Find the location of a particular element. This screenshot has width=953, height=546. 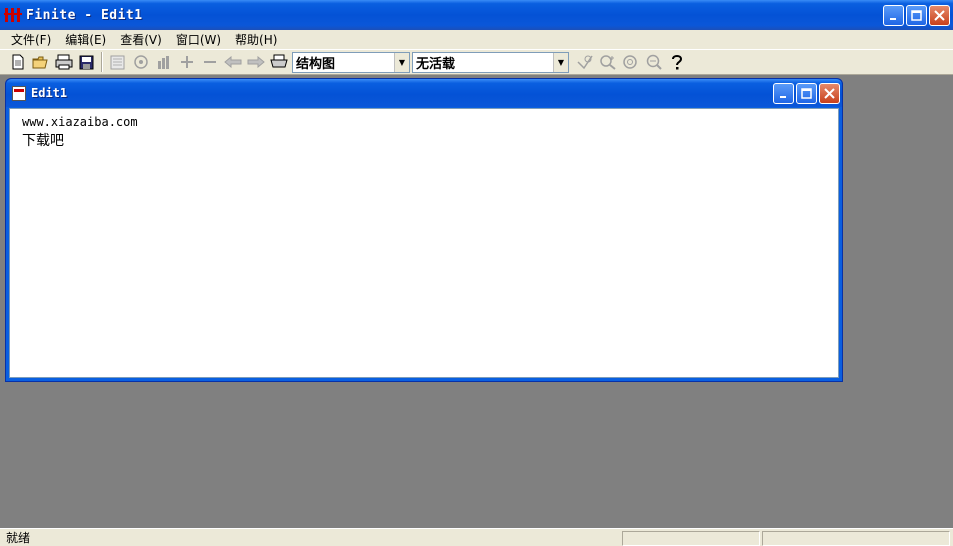

status-bar: 就绪 is located at coordinates (476, 537).